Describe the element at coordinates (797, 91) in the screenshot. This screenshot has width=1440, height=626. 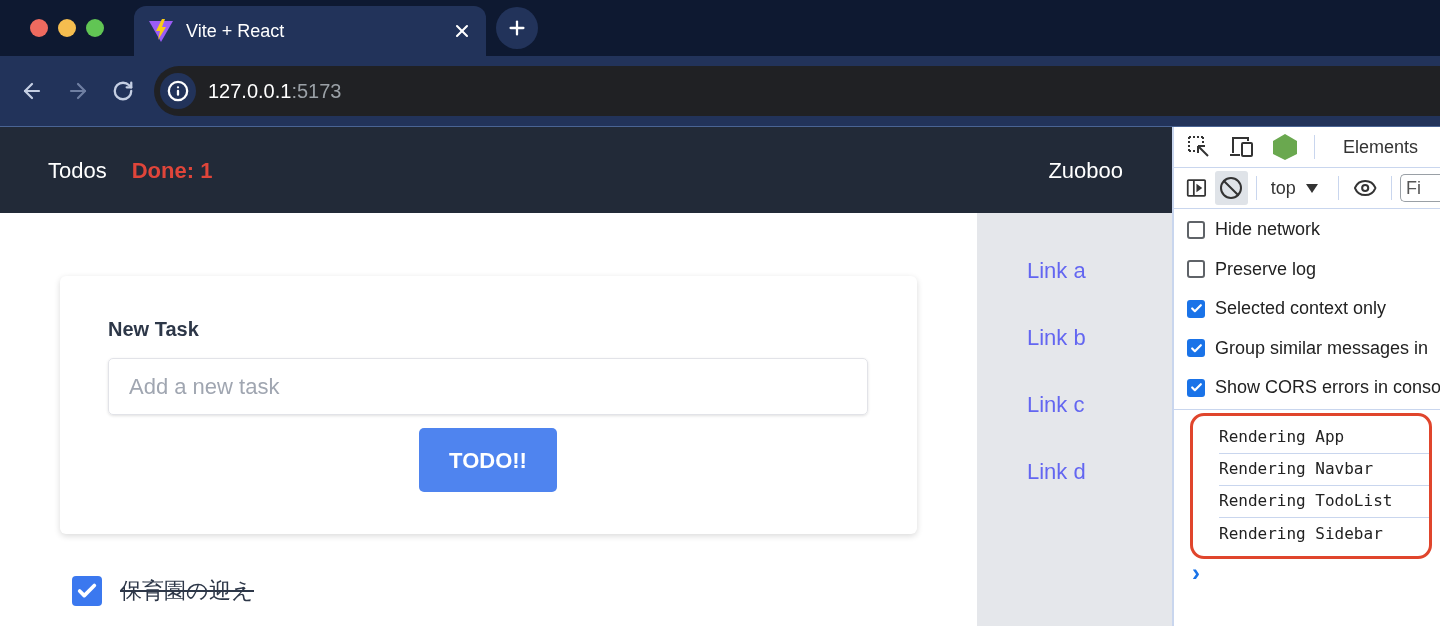
I see `address-bar: 127.0.0.1:5173` at that location.